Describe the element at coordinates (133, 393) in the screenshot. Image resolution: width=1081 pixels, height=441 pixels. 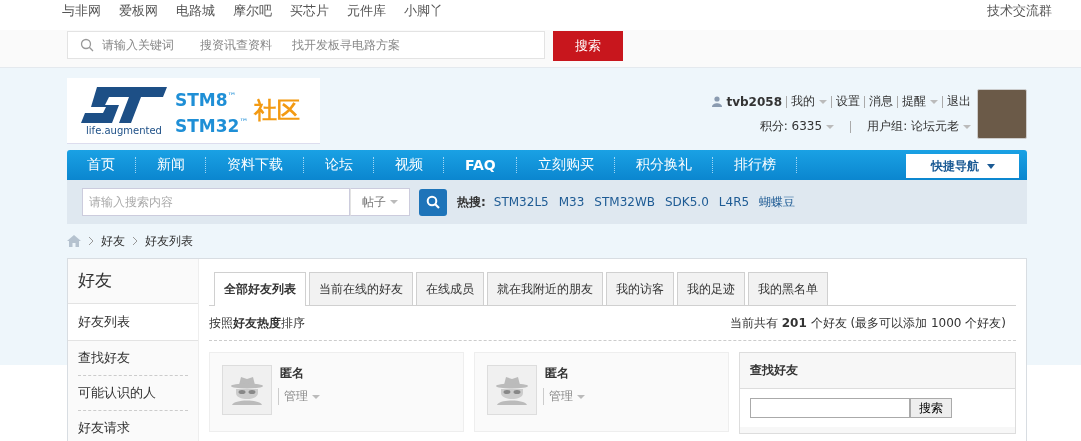
I see `sidebar-item: 可能认识的人` at that location.